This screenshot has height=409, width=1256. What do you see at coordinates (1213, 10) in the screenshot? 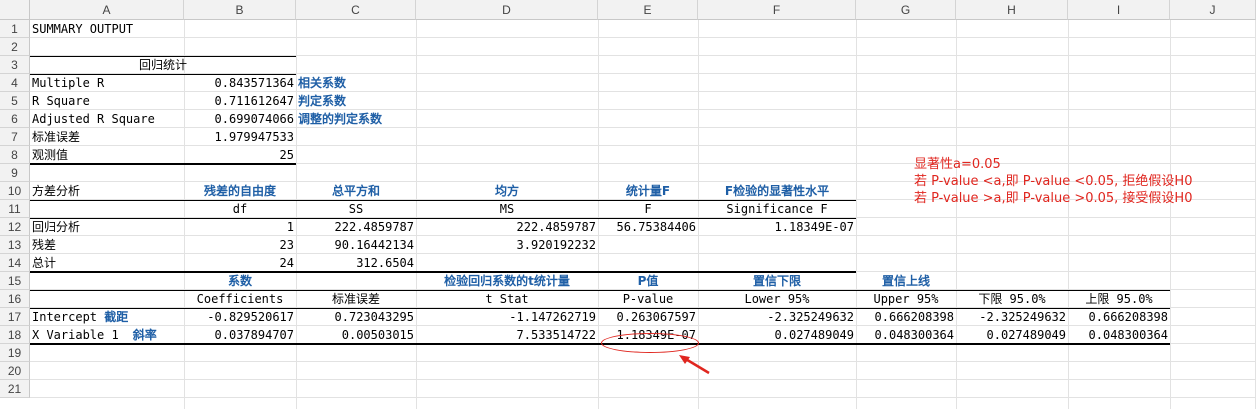
I see `column-header-j: J` at bounding box center [1213, 10].